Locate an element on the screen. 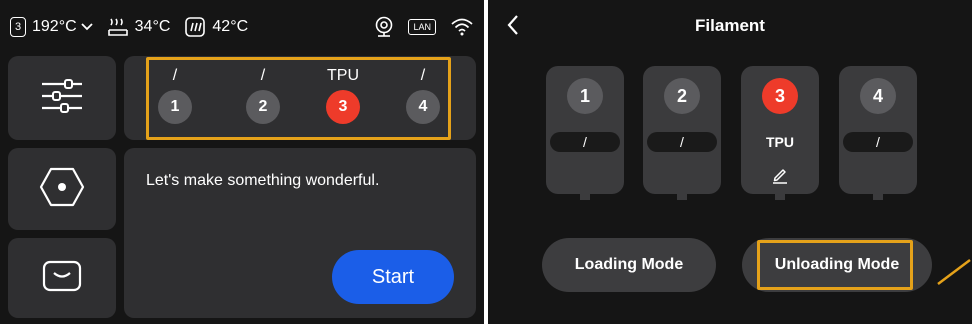 Image resolution: width=972 pixels, height=324 pixels. welcome-message: Let's make something wonderful. is located at coordinates (263, 180).